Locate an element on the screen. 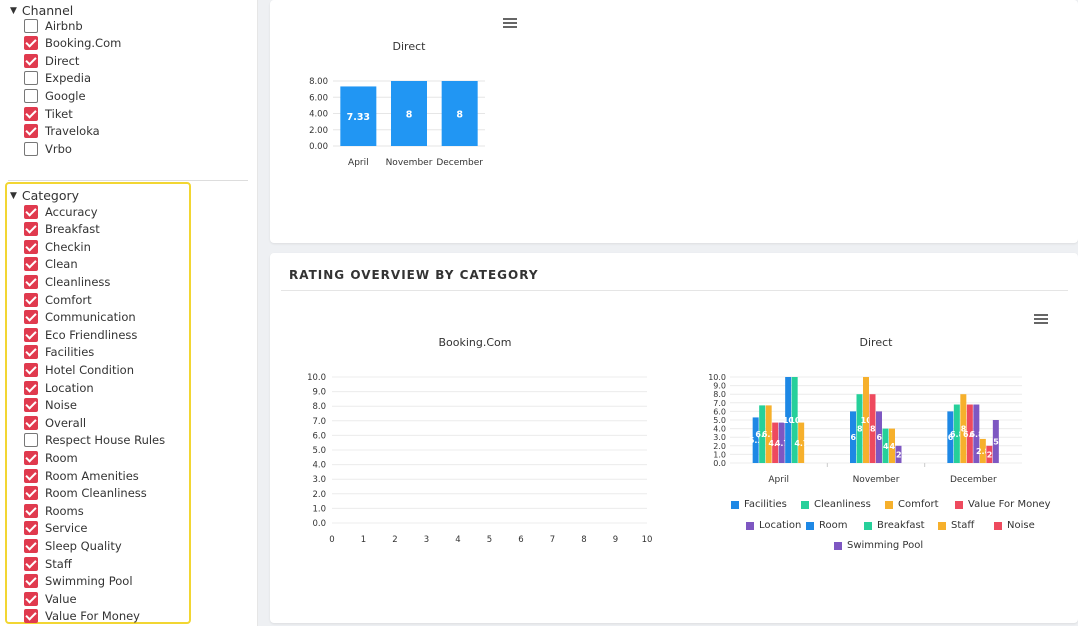 Image resolution: width=1078 pixels, height=626 pixels. sidebar-divider is located at coordinates (128, 180).